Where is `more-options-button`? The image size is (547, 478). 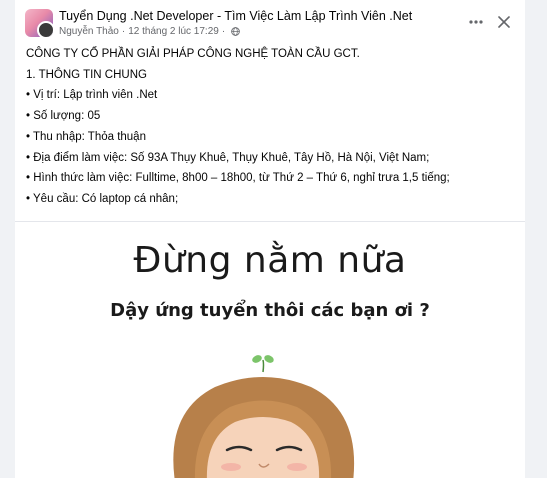 more-options-button is located at coordinates (476, 22).